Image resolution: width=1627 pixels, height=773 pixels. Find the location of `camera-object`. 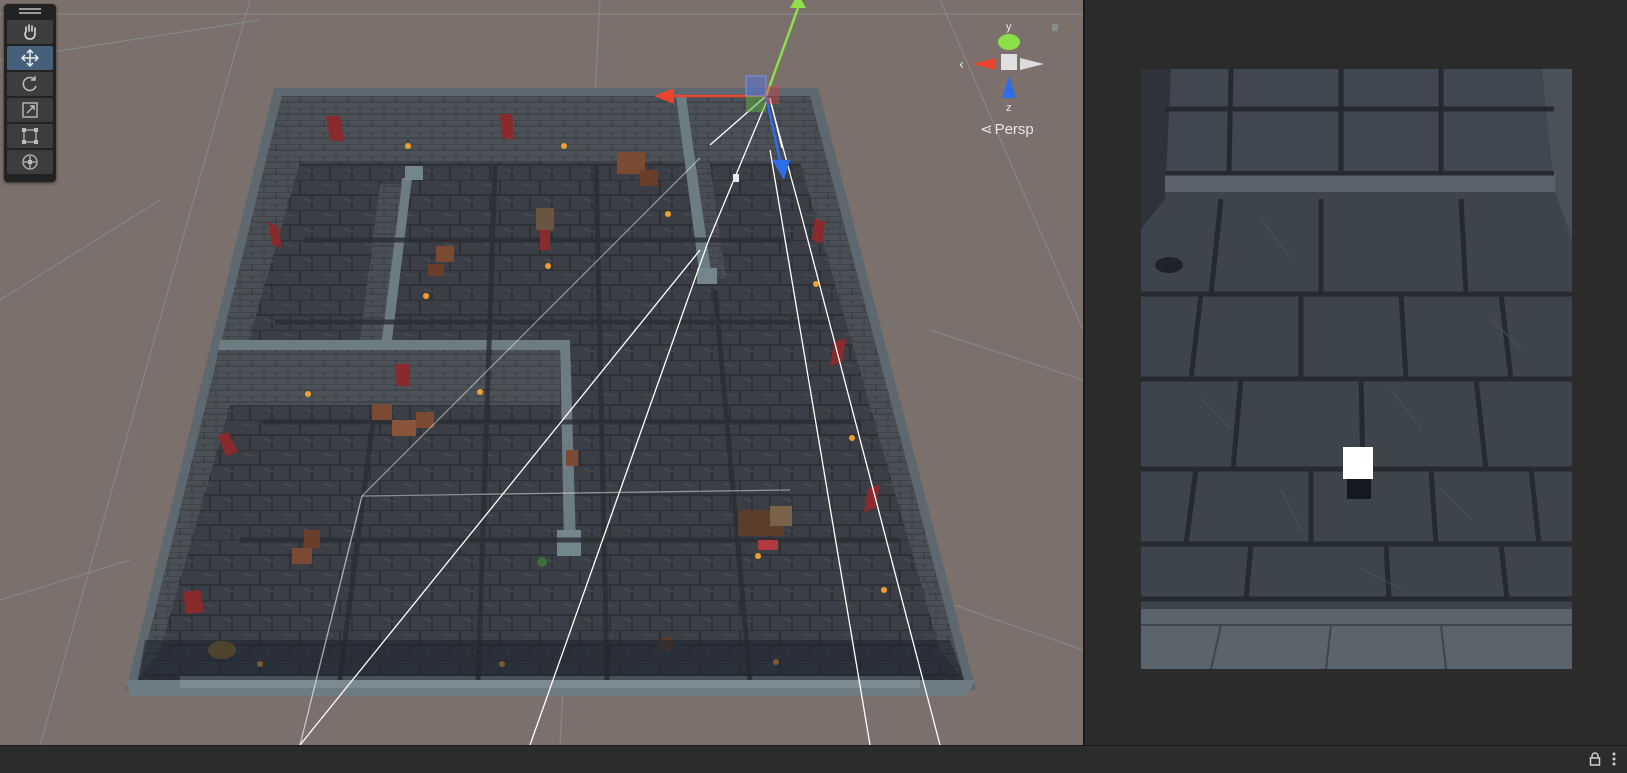

camera-object is located at coordinates (736, 178).